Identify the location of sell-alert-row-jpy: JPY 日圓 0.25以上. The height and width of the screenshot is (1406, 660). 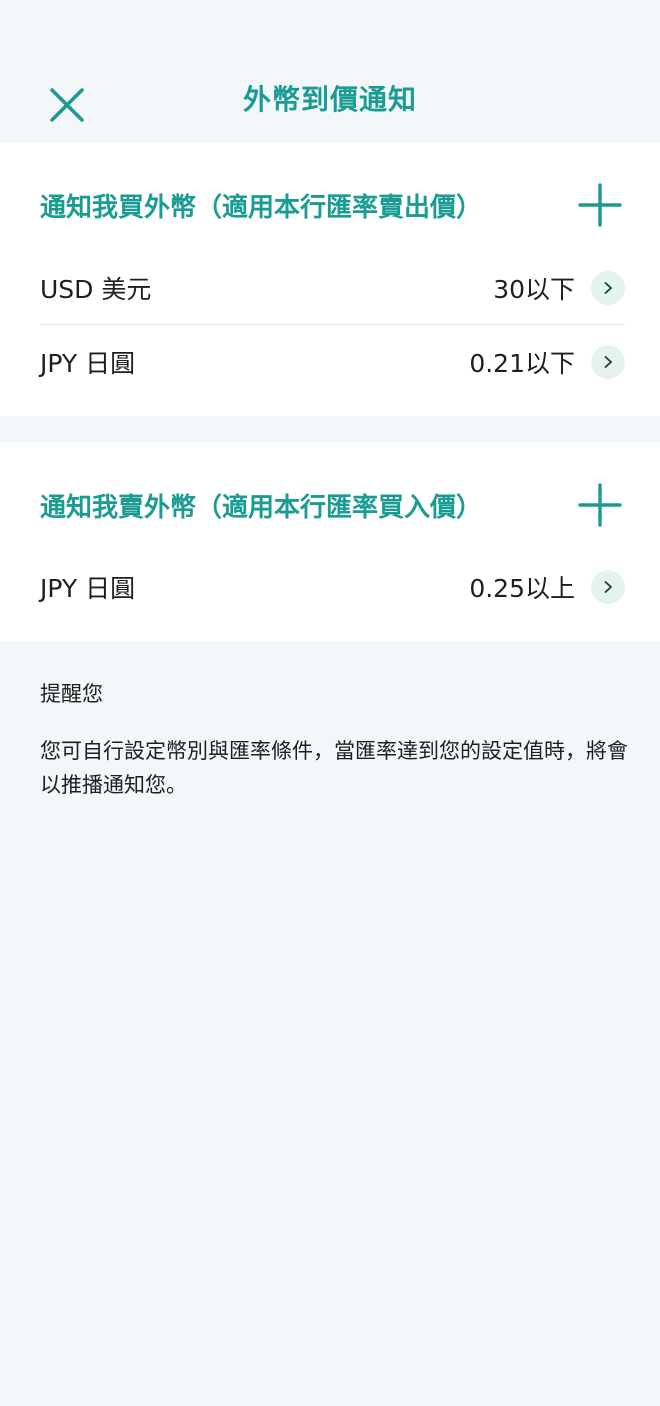
(332, 587).